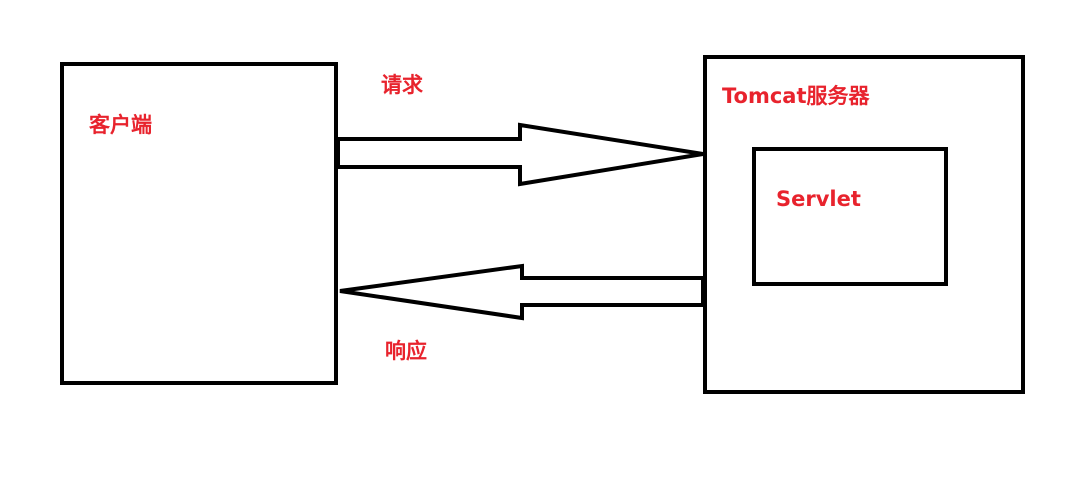 Image resolution: width=1092 pixels, height=477 pixels. I want to click on request-arrow, so click(520, 154).